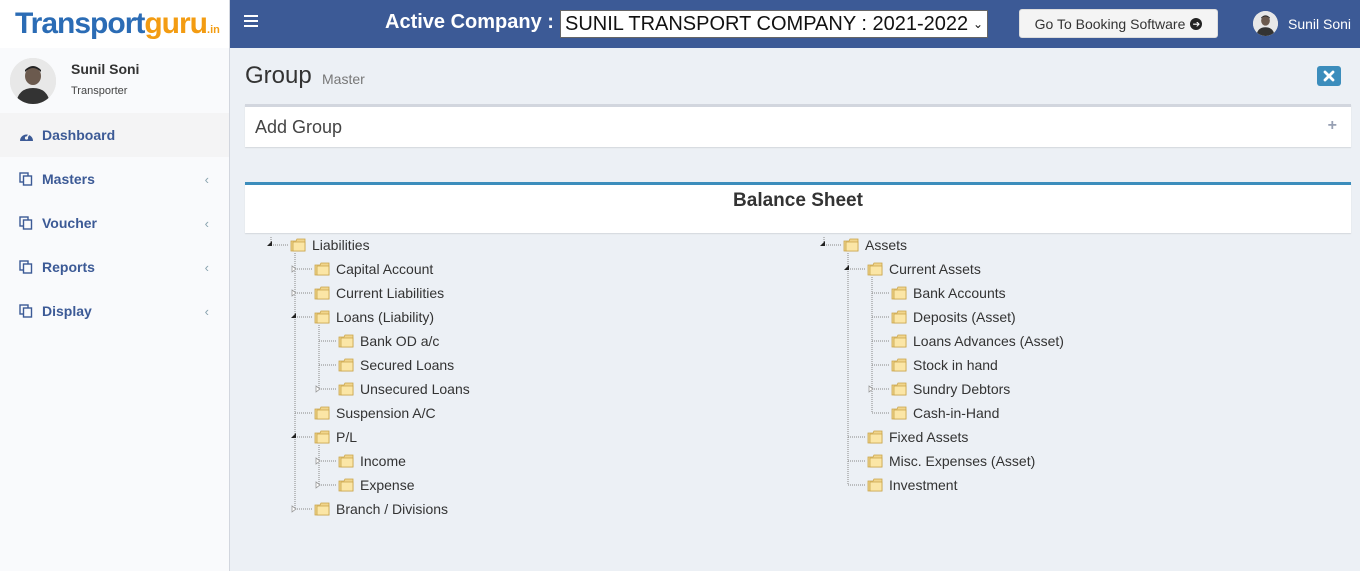  I want to click on company-select: SUNIL TRANSPORT COMPANY : 2021-2022 ⌄, so click(774, 24).